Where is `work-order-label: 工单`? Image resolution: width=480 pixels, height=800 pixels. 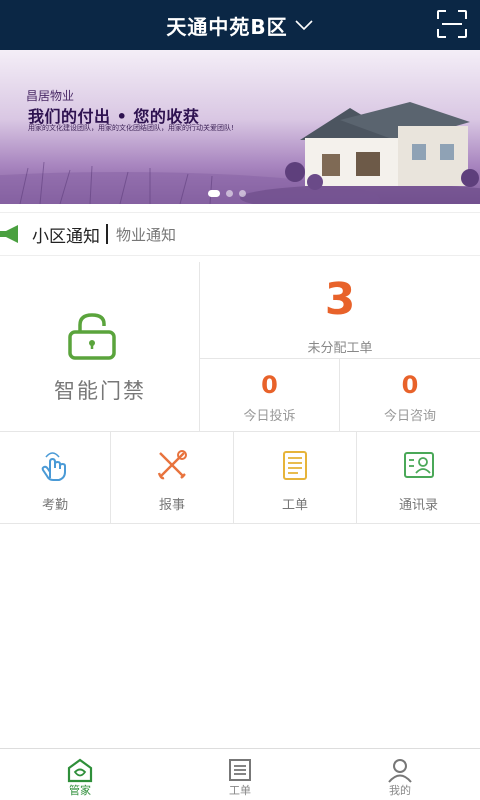
work-order-label: 工单 is located at coordinates (294, 505).